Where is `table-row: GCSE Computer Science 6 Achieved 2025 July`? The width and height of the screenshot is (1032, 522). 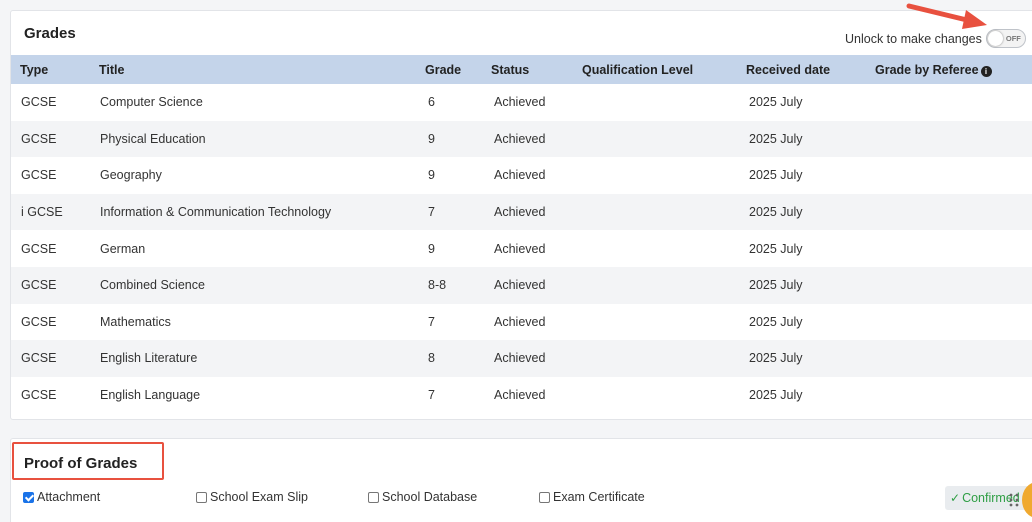
table-row: GCSE Computer Science 6 Achieved 2025 July is located at coordinates (521, 102).